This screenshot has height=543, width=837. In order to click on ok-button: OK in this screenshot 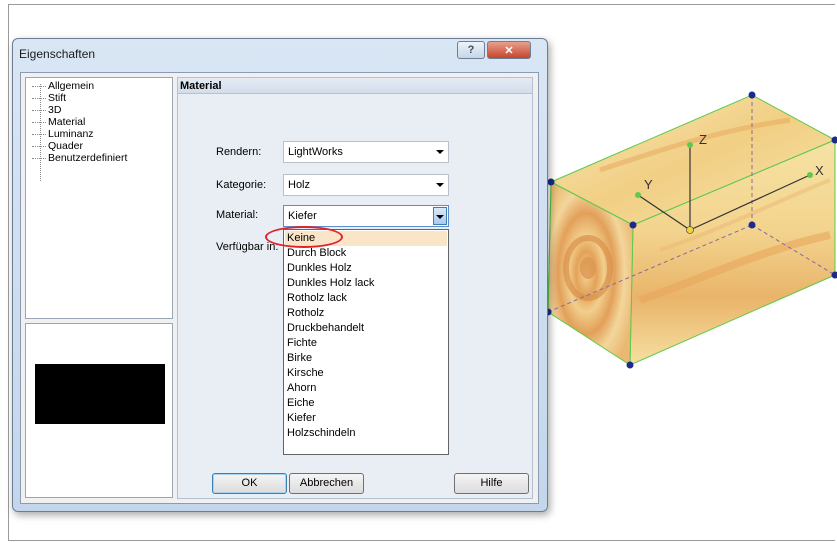, I will do `click(249, 483)`.